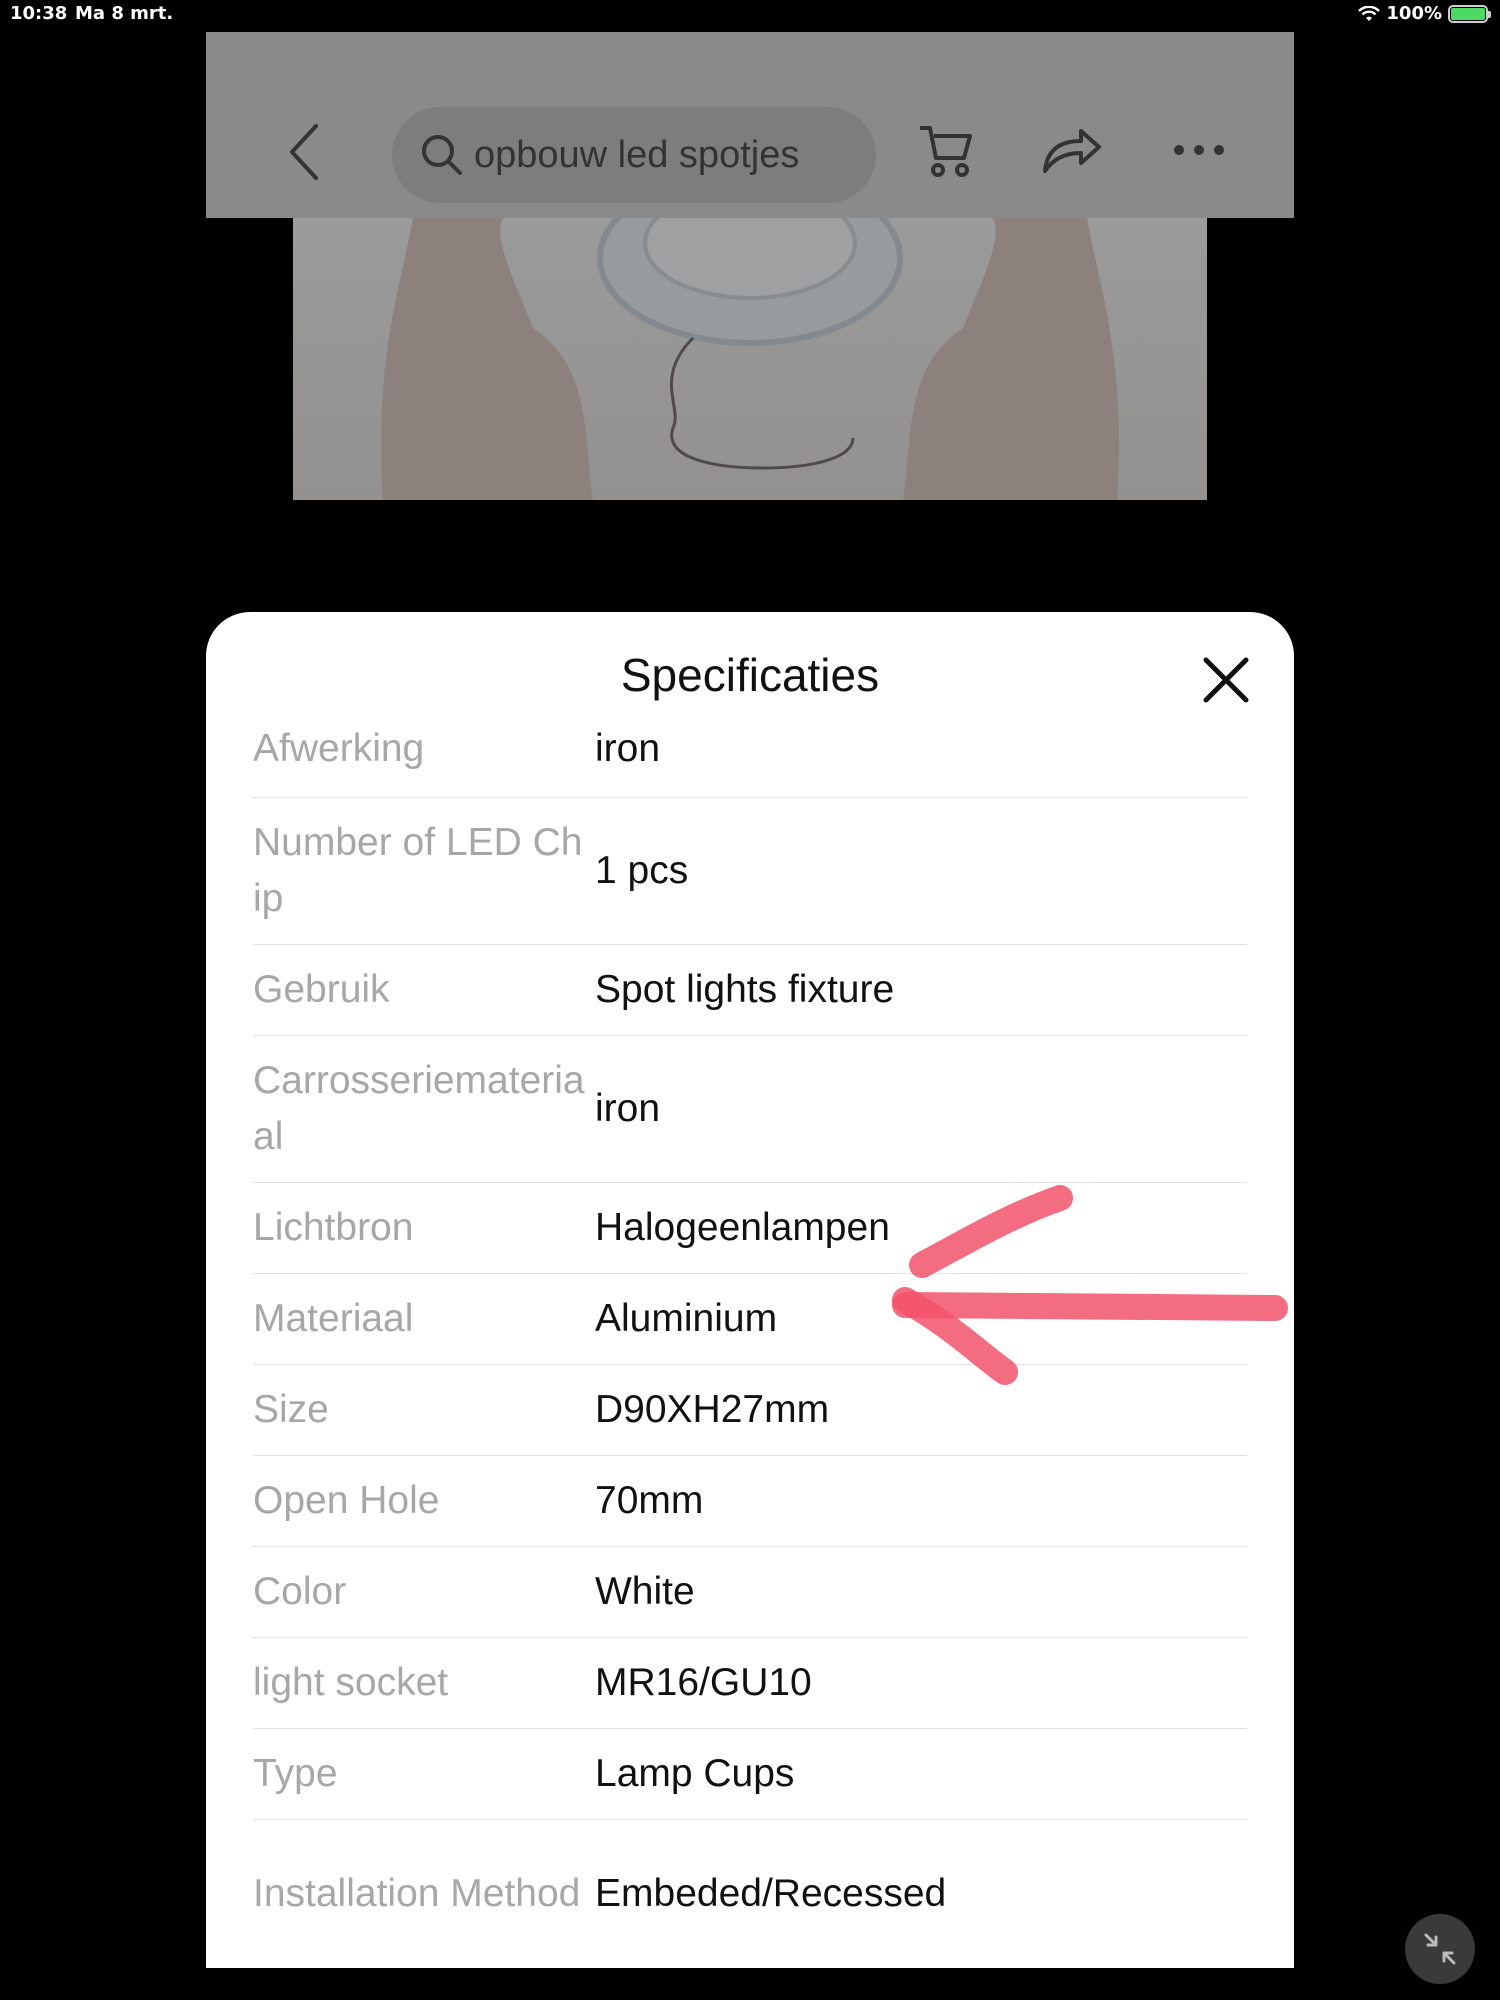 The width and height of the screenshot is (1500, 2000). Describe the element at coordinates (637, 154) in the screenshot. I see `search-query: opbouw led spotjes` at that location.